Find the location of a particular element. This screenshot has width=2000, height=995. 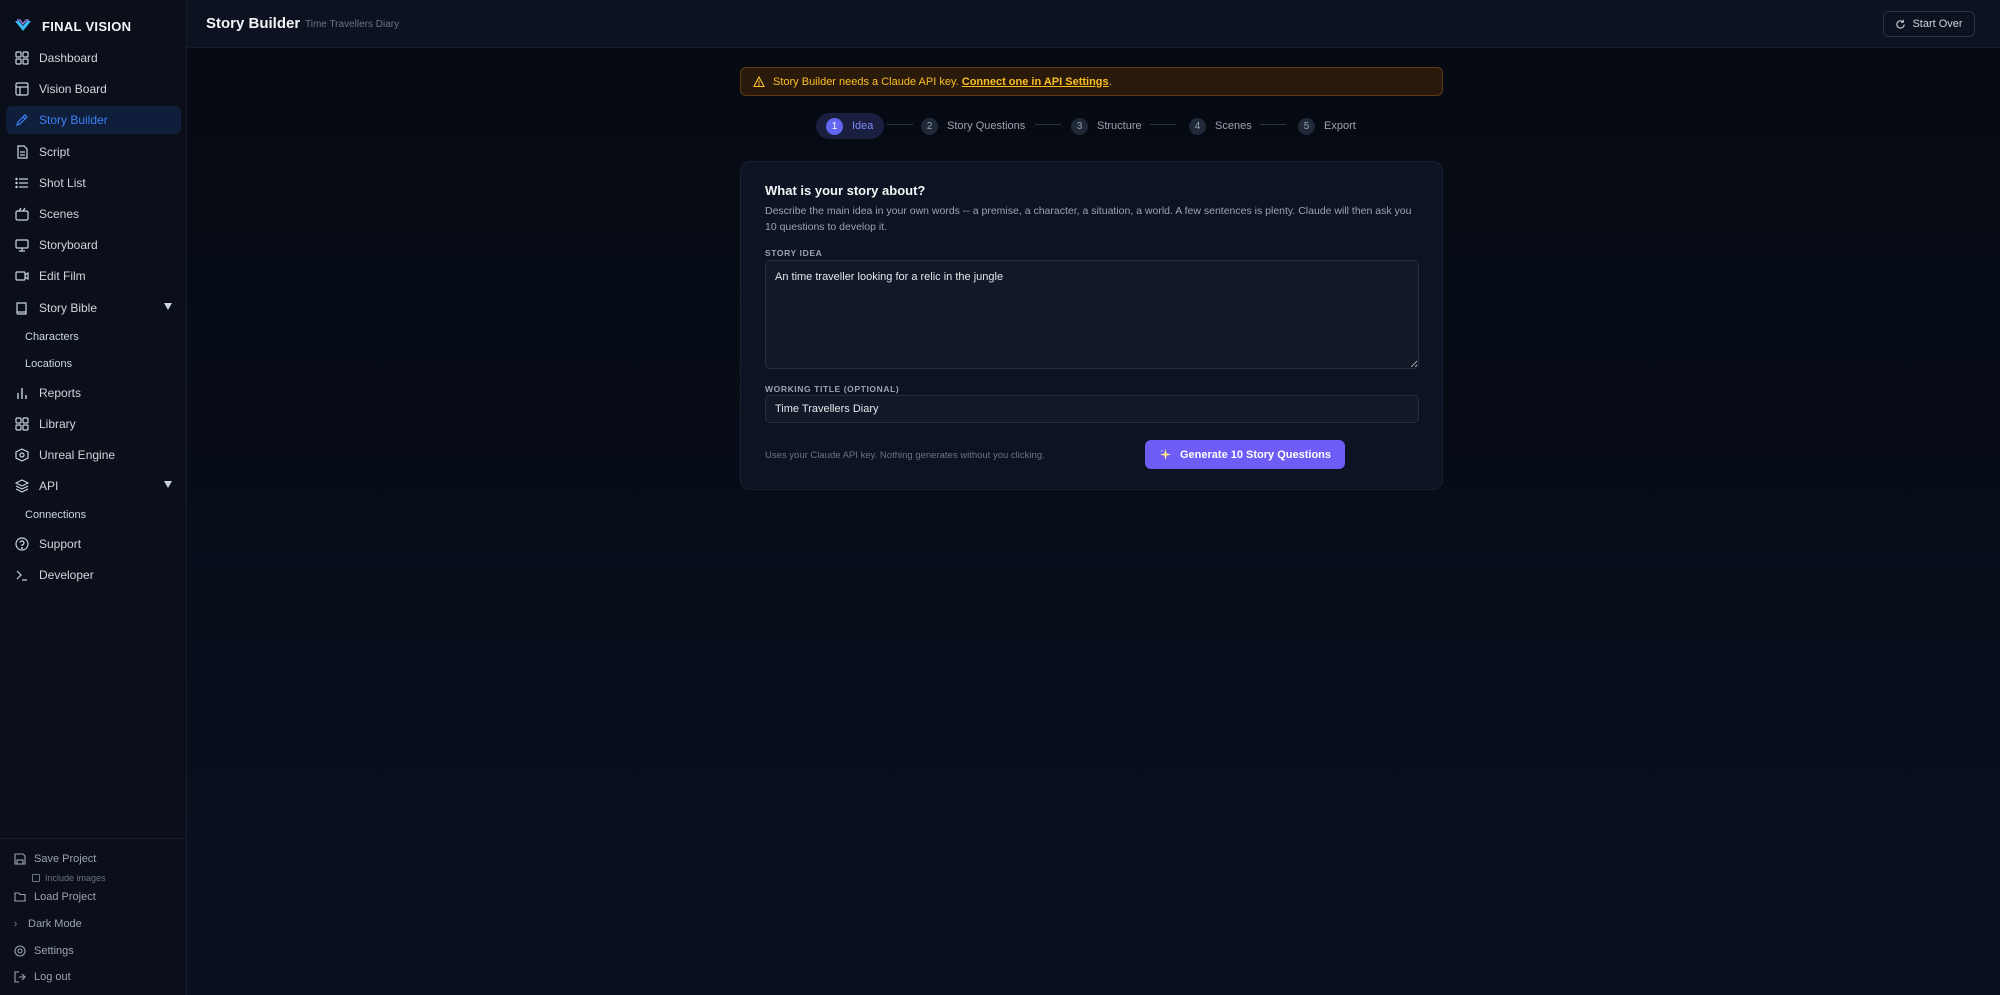

step-scenes: 4 Scenes is located at coordinates (1220, 126).